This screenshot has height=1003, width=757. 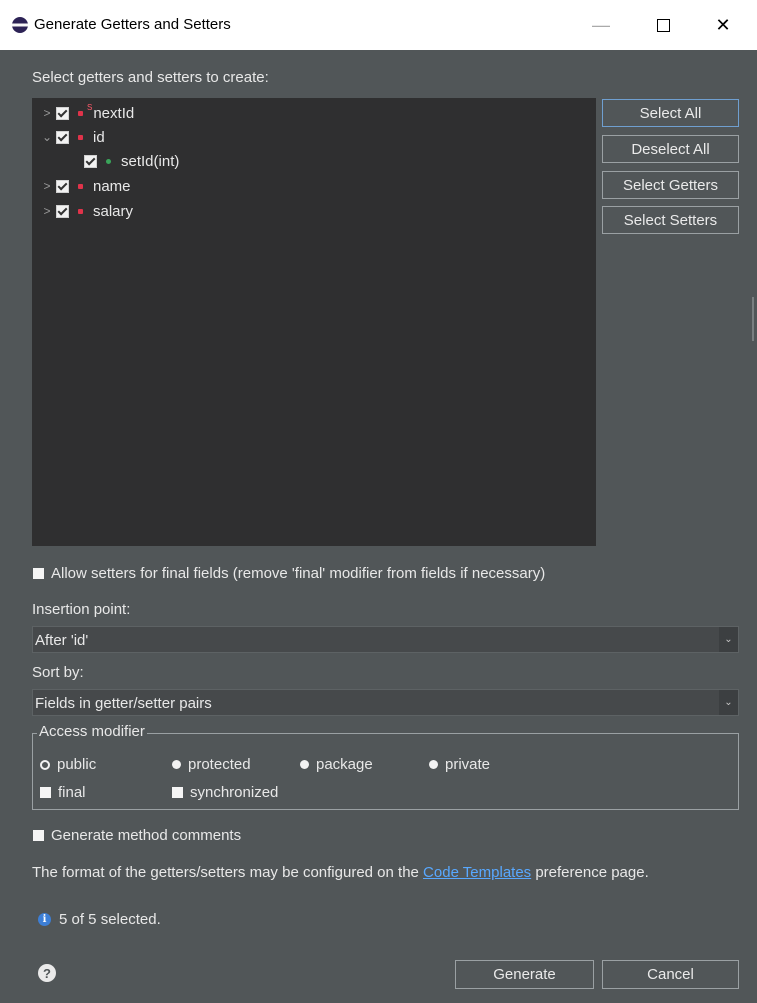 What do you see at coordinates (477, 872) in the screenshot?
I see `code-templates-link: Code Templates` at bounding box center [477, 872].